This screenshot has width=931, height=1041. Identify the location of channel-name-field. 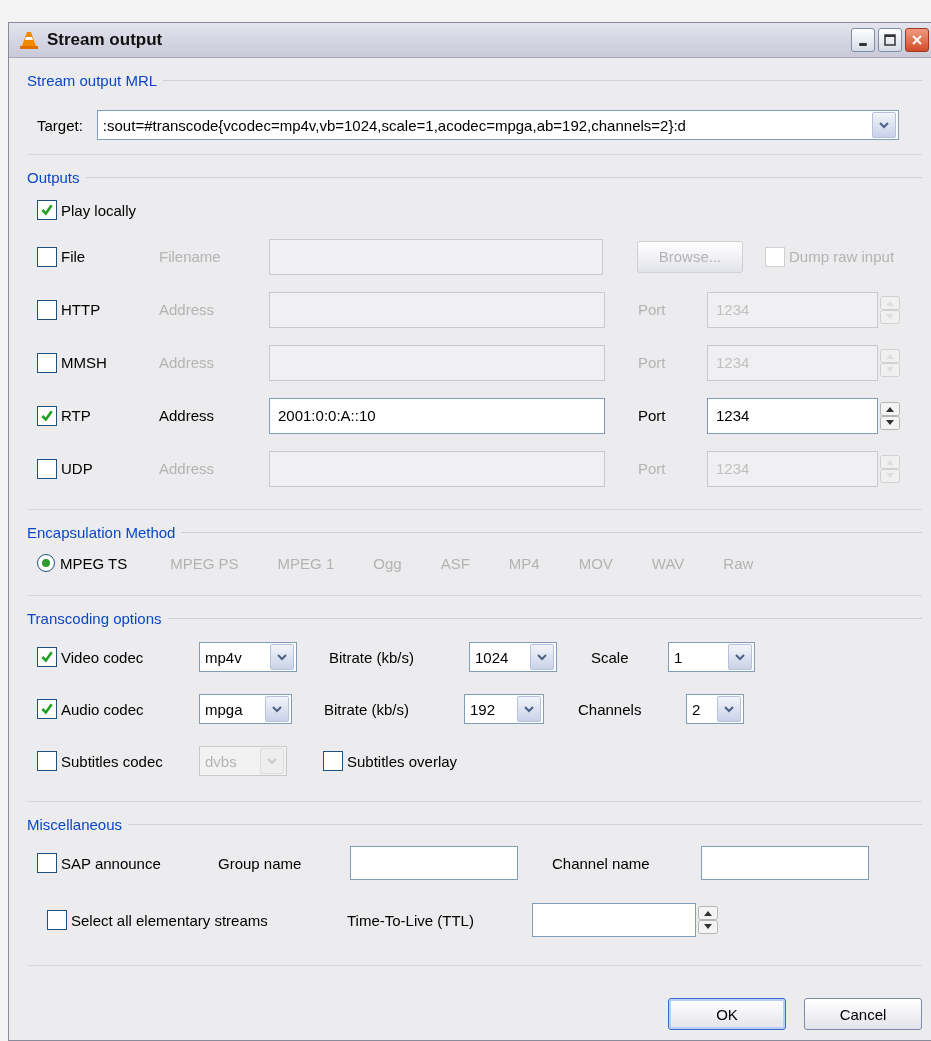
(785, 863).